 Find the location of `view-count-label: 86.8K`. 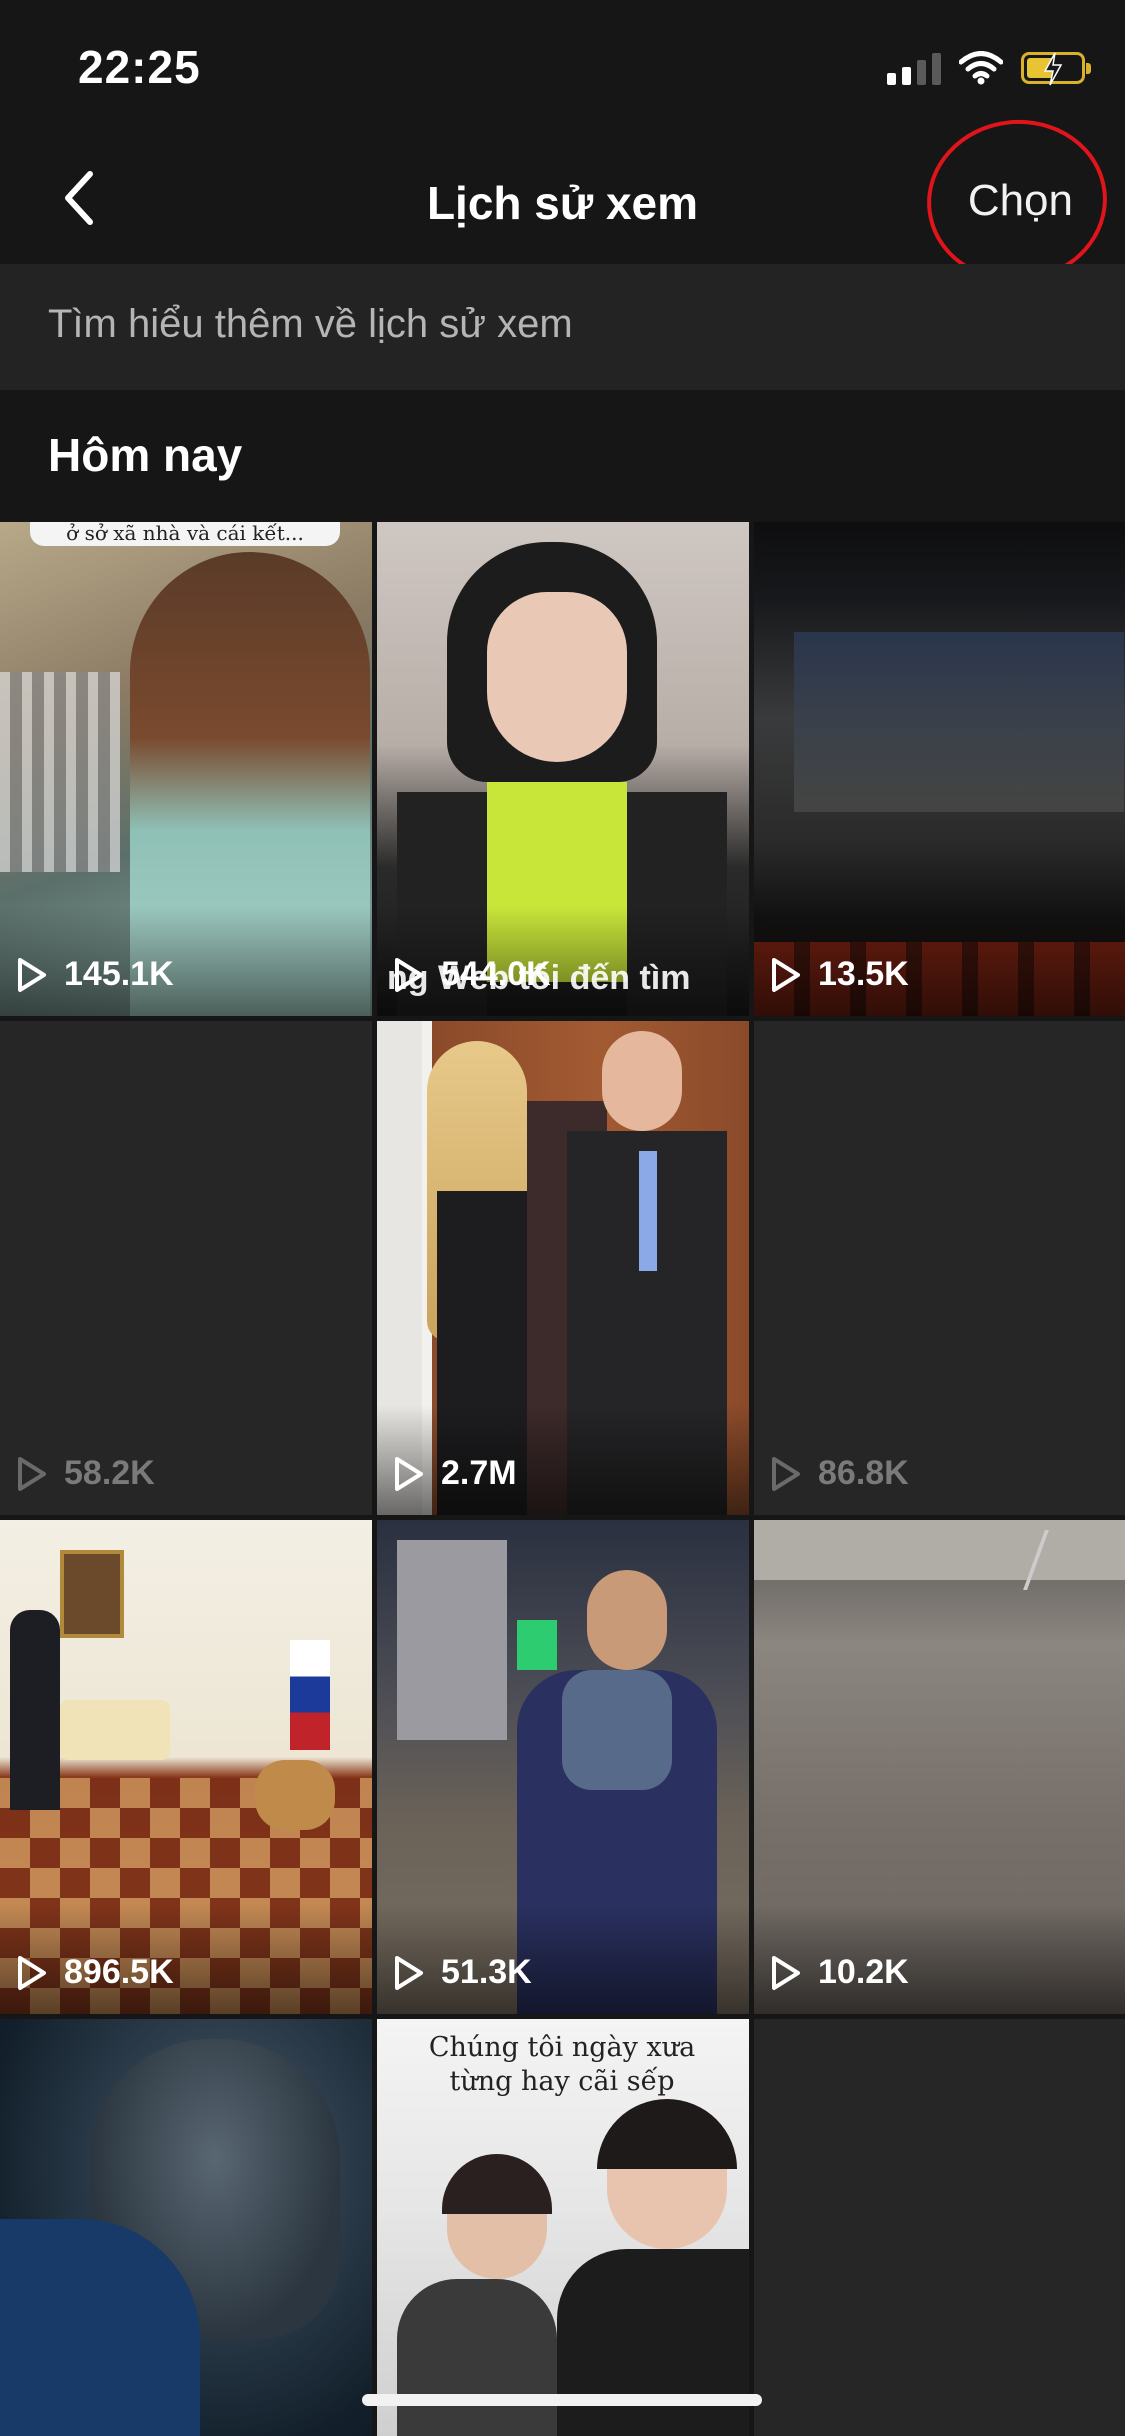

view-count-label: 86.8K is located at coordinates (863, 1473).